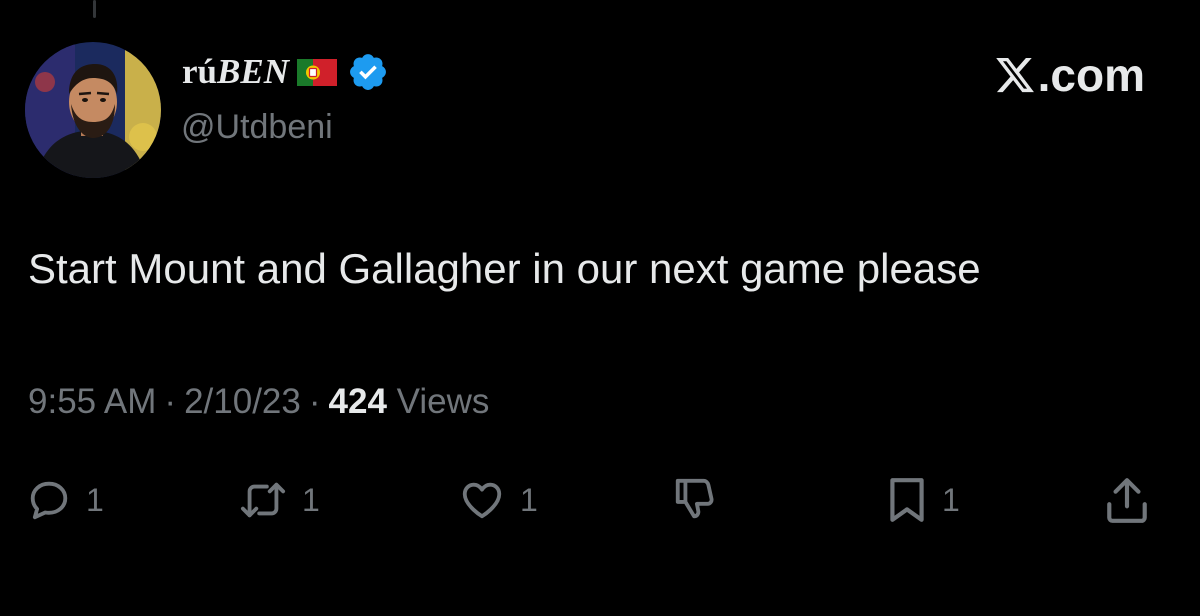 This screenshot has width=1200, height=616. I want to click on like-button: 1, so click(498, 500).